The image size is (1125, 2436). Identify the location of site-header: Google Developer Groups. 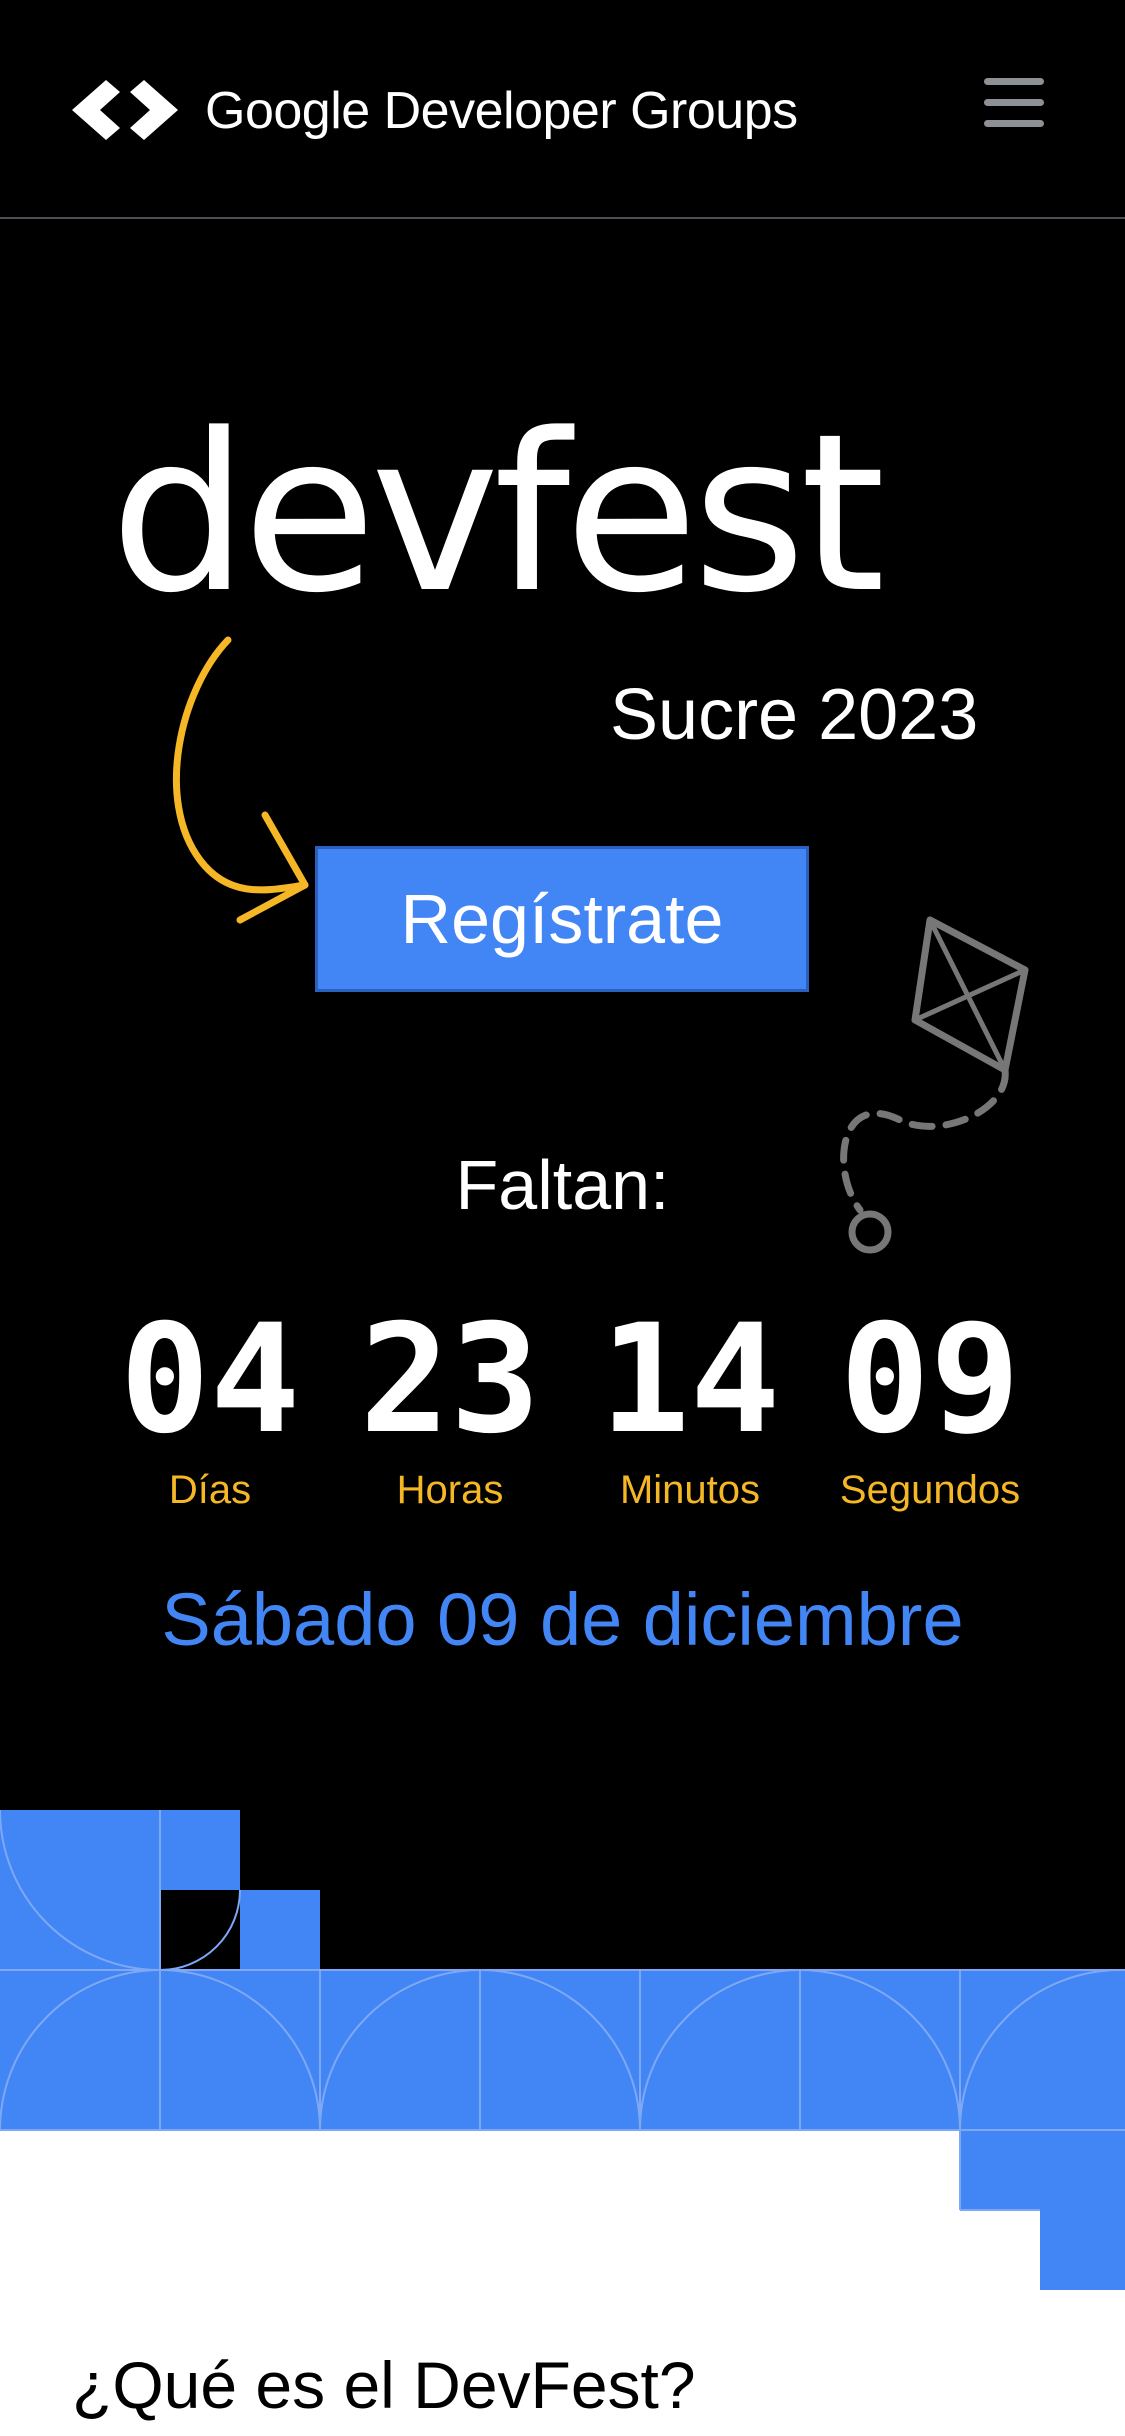
(562, 109).